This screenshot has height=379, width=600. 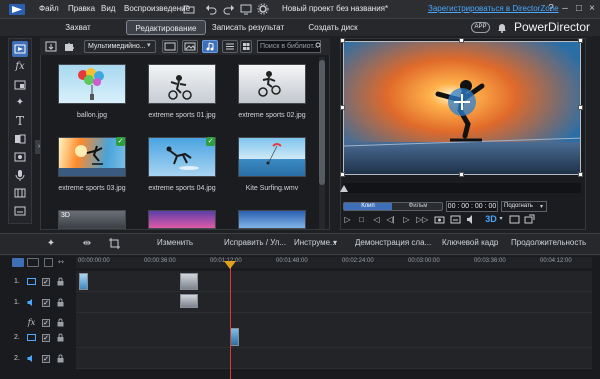 I want to click on notification-bell-icon, so click(x=502, y=27).